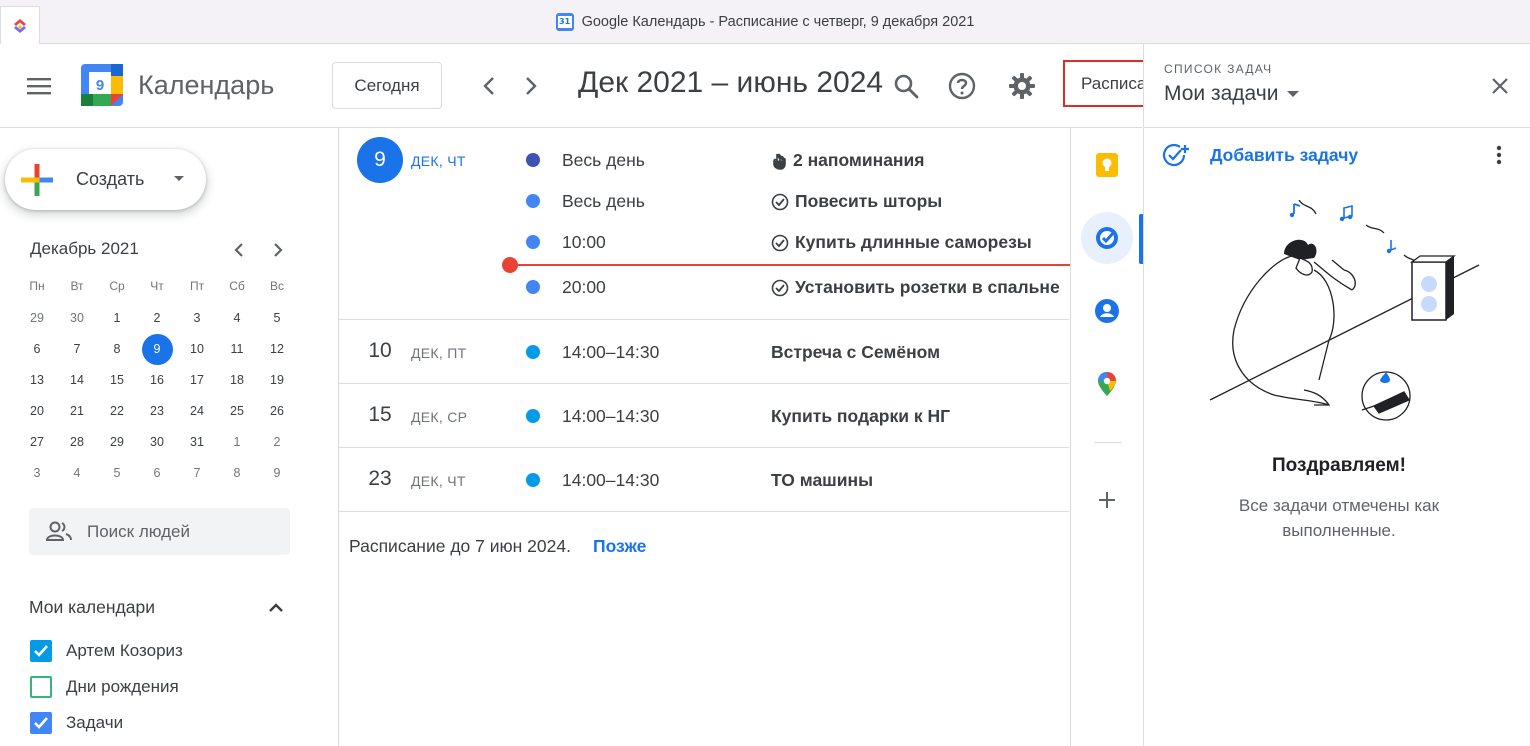 Image resolution: width=1530 pixels, height=746 pixels. I want to click on event-title: Купить подарки к НГ, so click(860, 416).